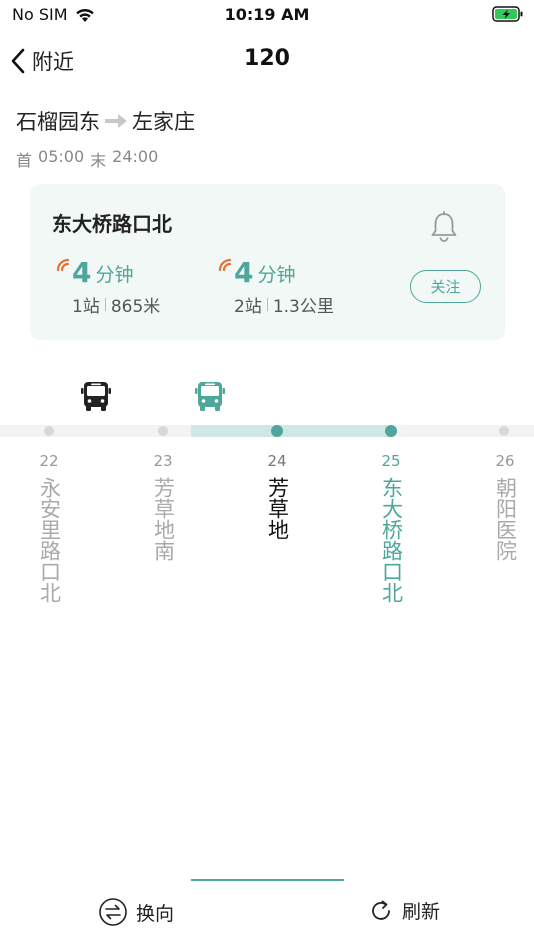  What do you see at coordinates (267, 880) in the screenshot?
I see `home-indicator-line` at bounding box center [267, 880].